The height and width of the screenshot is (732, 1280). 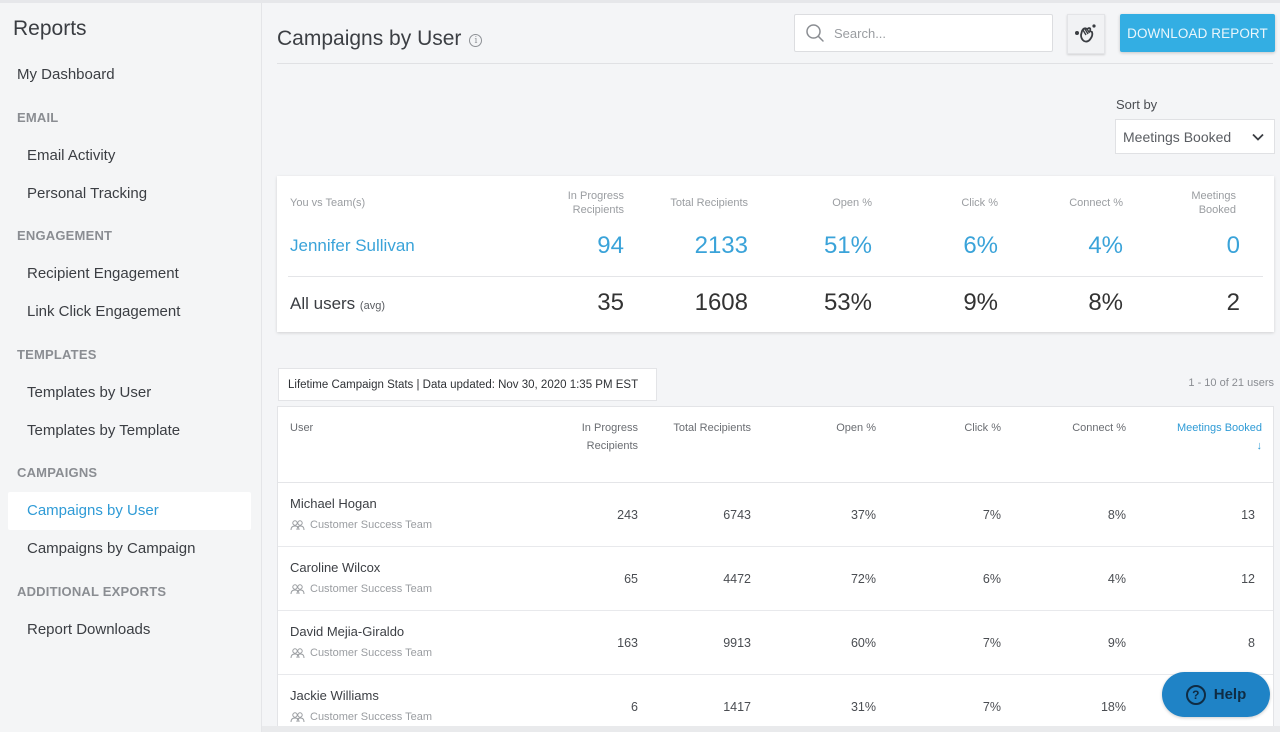 What do you see at coordinates (1116, 515) in the screenshot?
I see `cell-connect: 8%` at bounding box center [1116, 515].